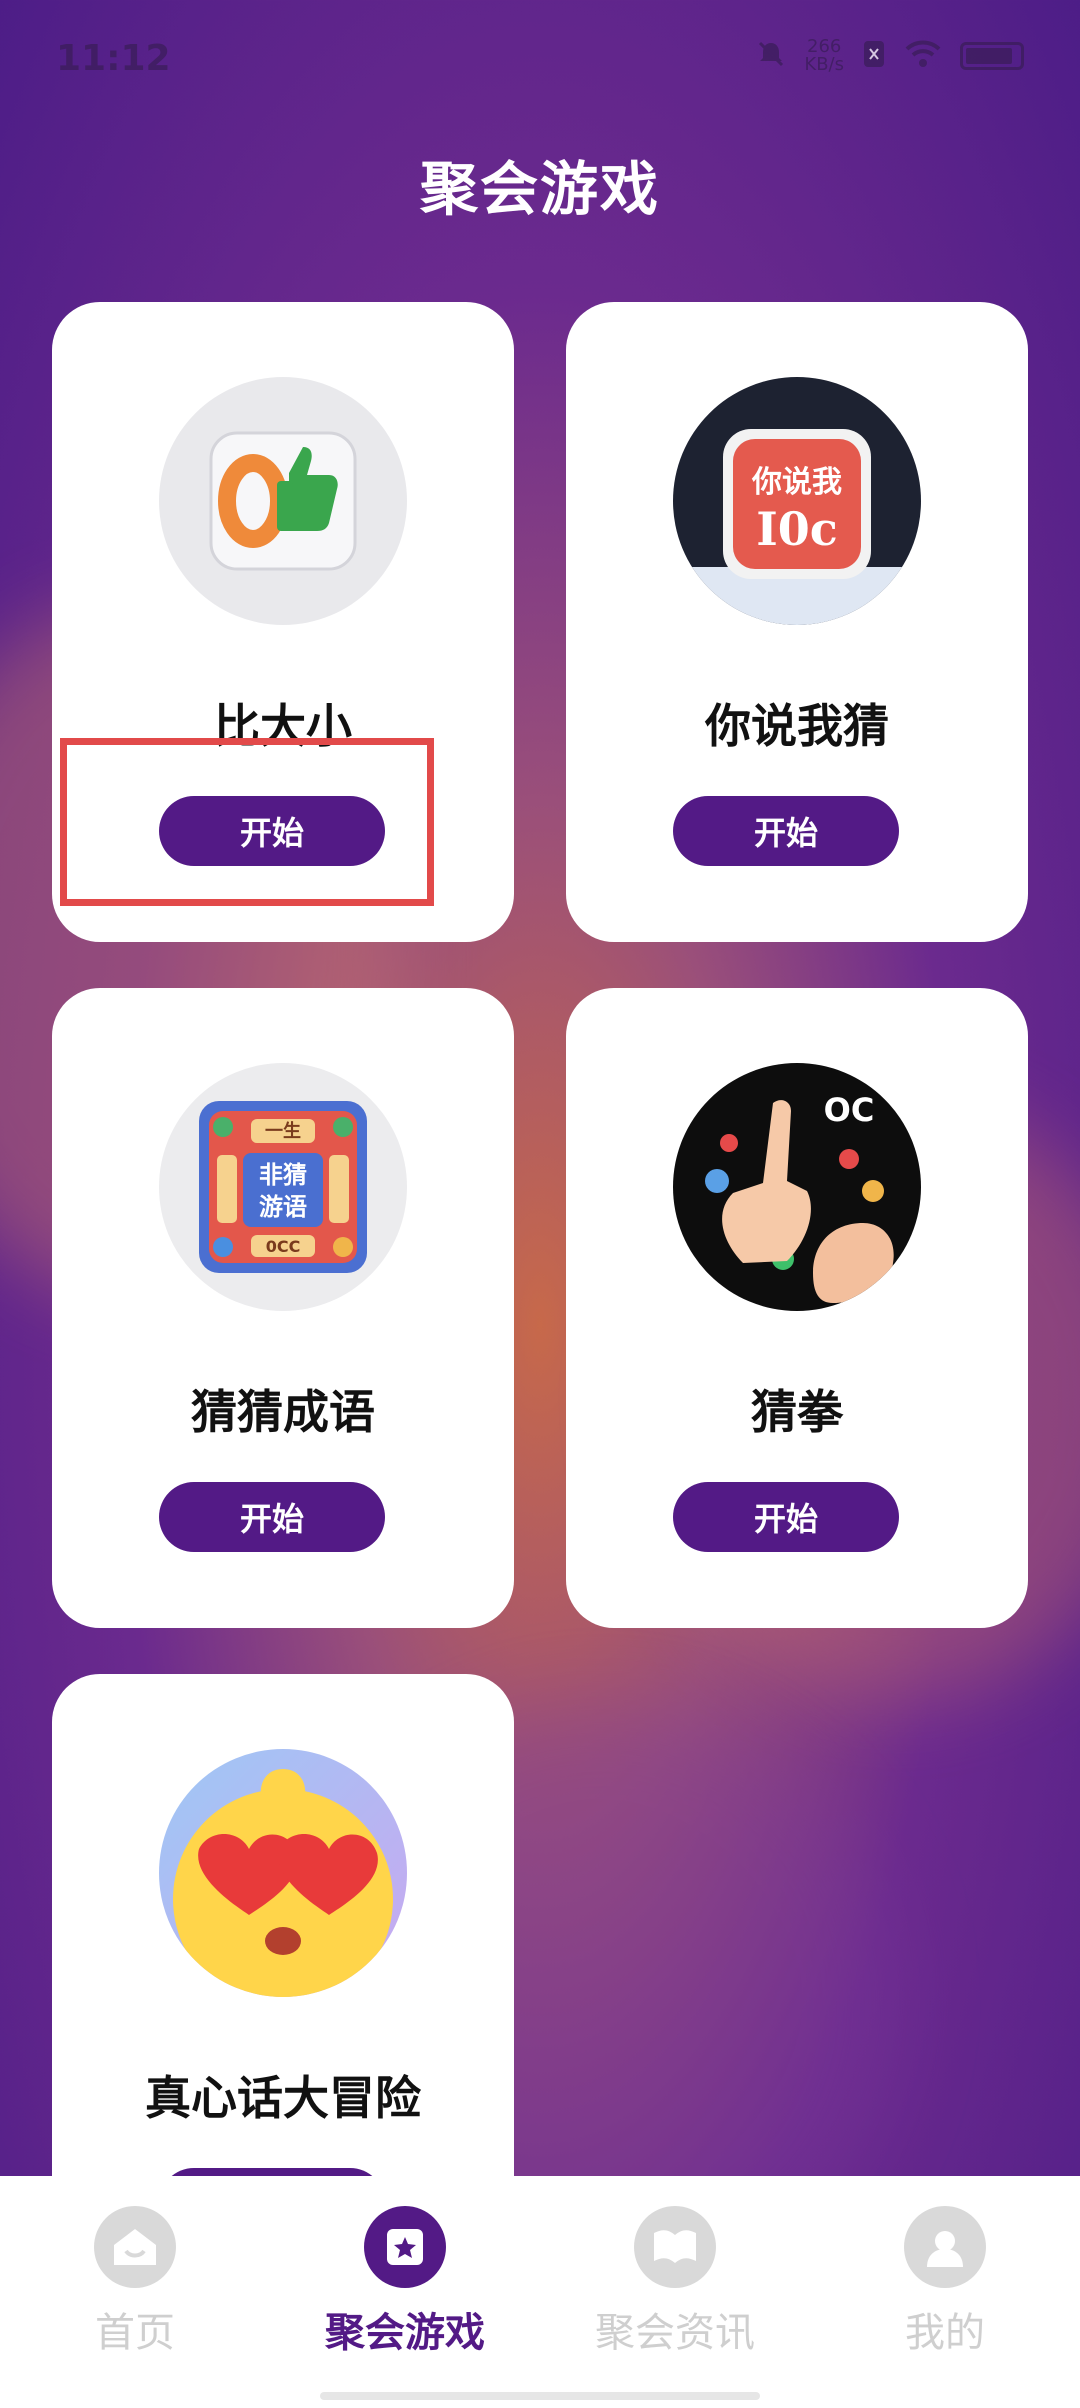  I want to click on thumb-text: OC, so click(849, 1110).